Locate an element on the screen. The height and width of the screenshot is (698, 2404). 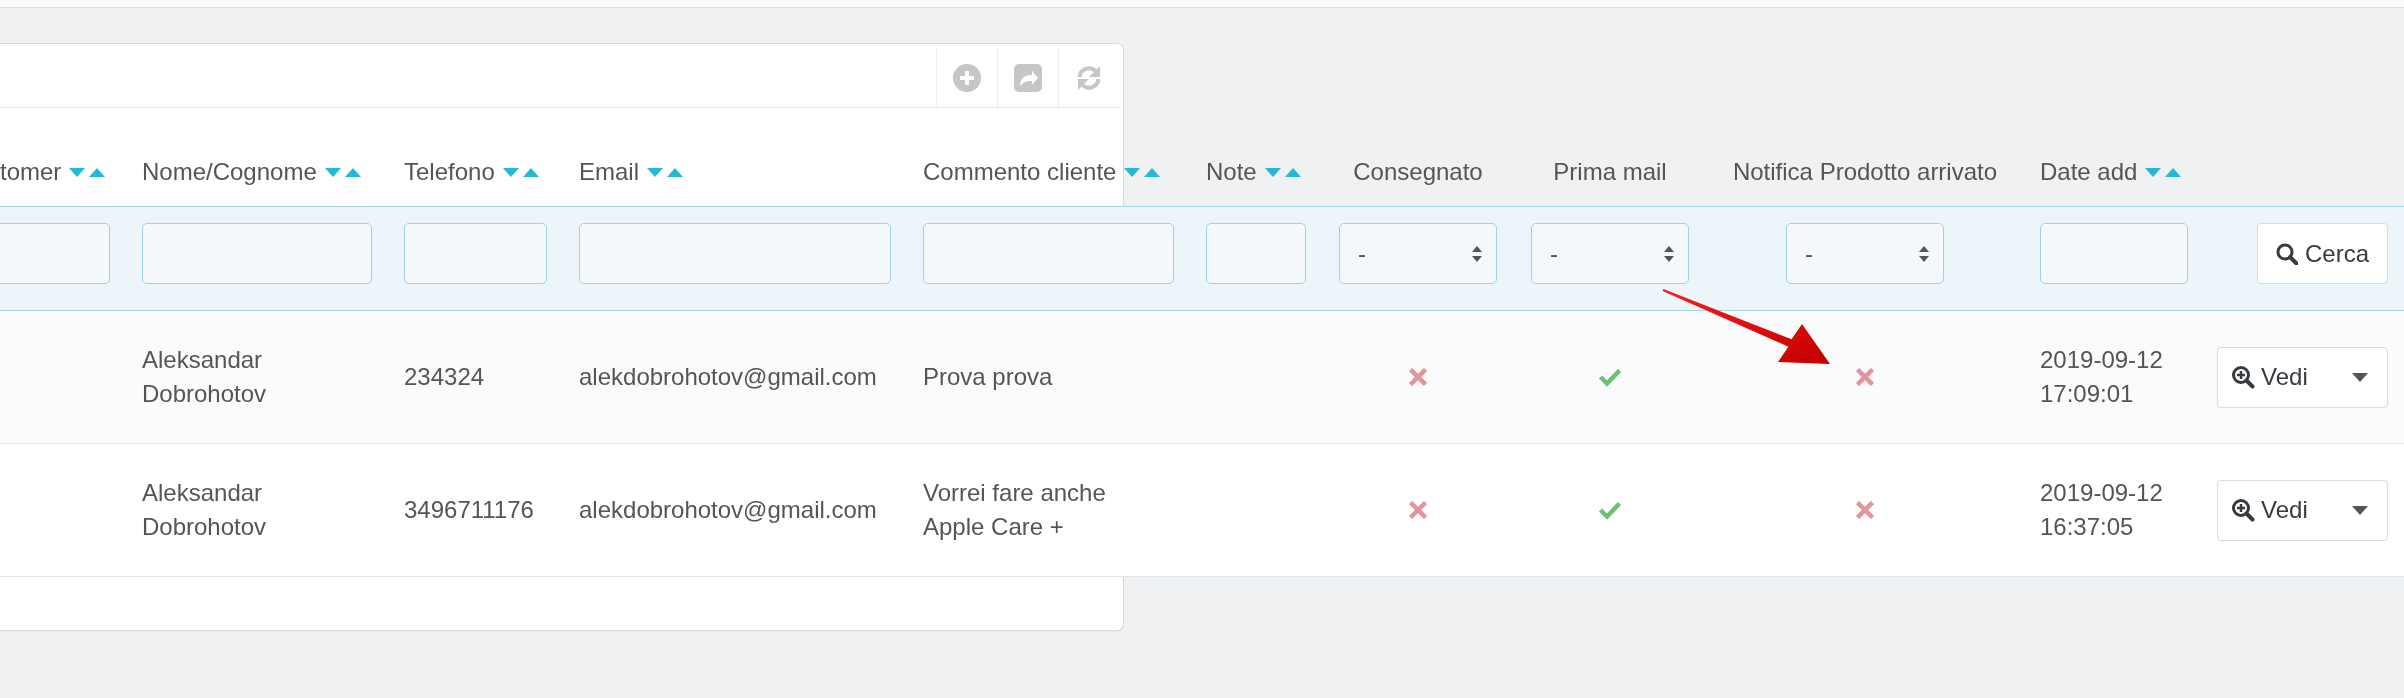
column-header: Date add is located at coordinates (2089, 172).